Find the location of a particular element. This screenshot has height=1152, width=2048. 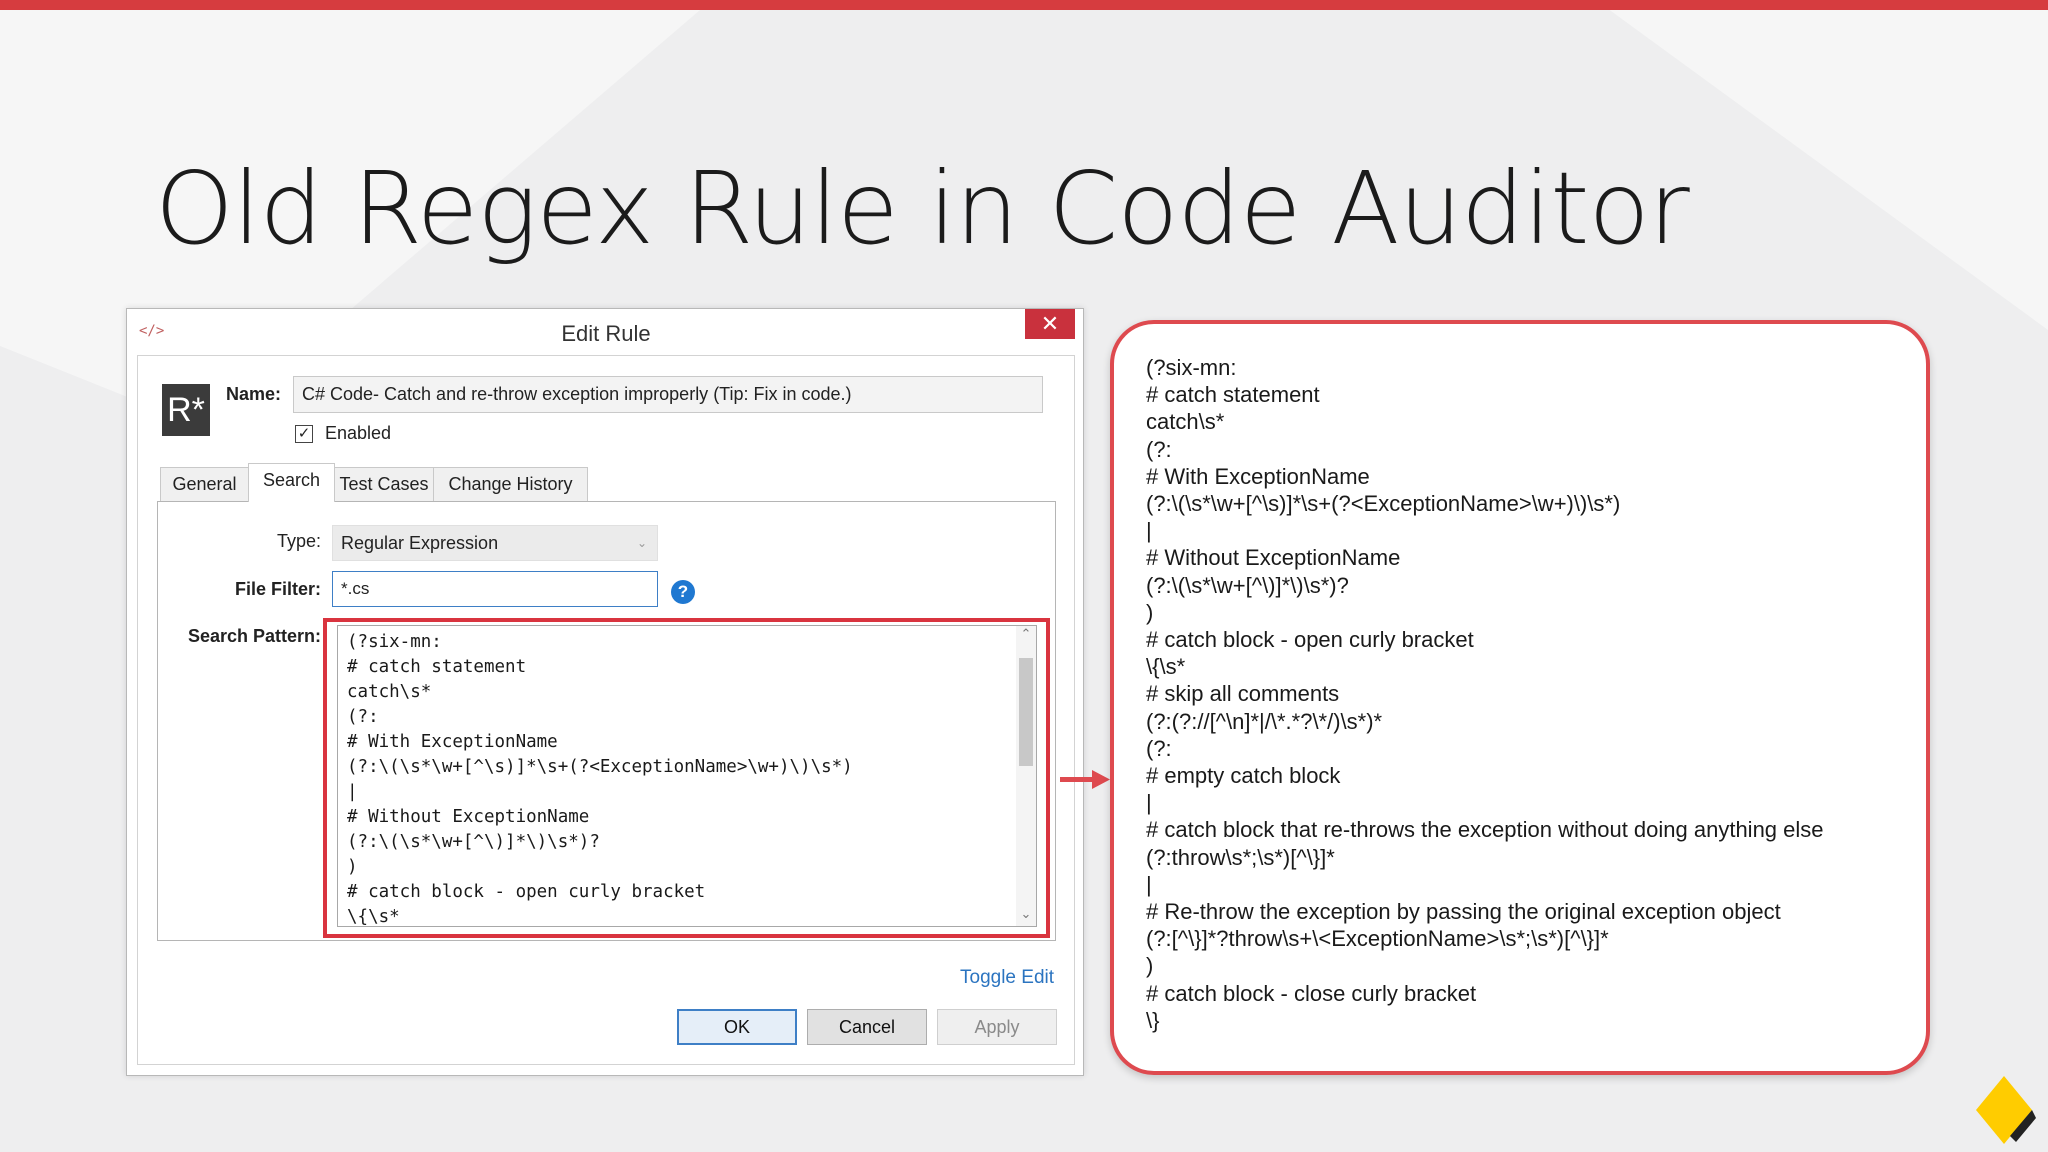

search-pattern-label: Search Pattern: is located at coordinates (254, 636).